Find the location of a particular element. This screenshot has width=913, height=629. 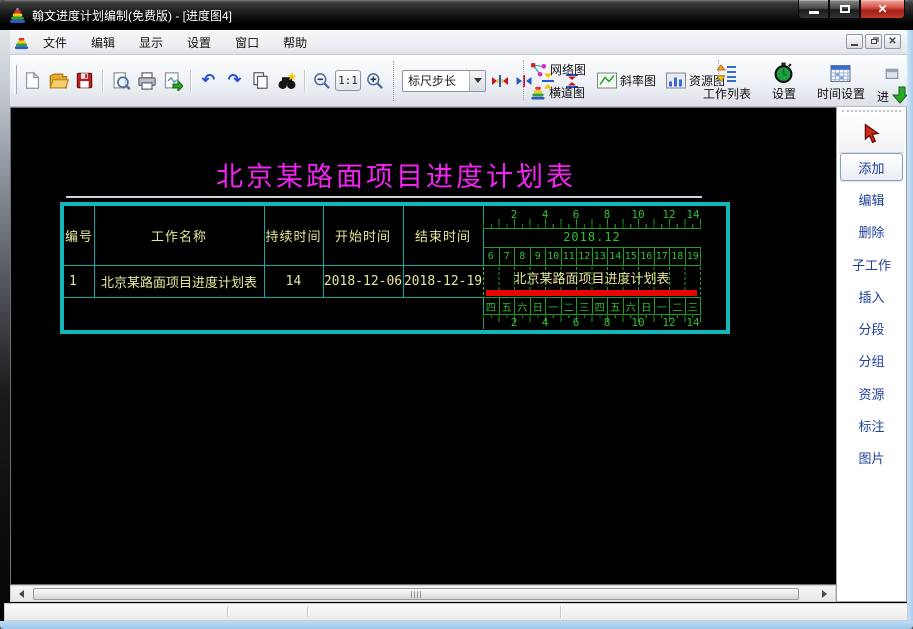

zoom-in-icon is located at coordinates (374, 80).